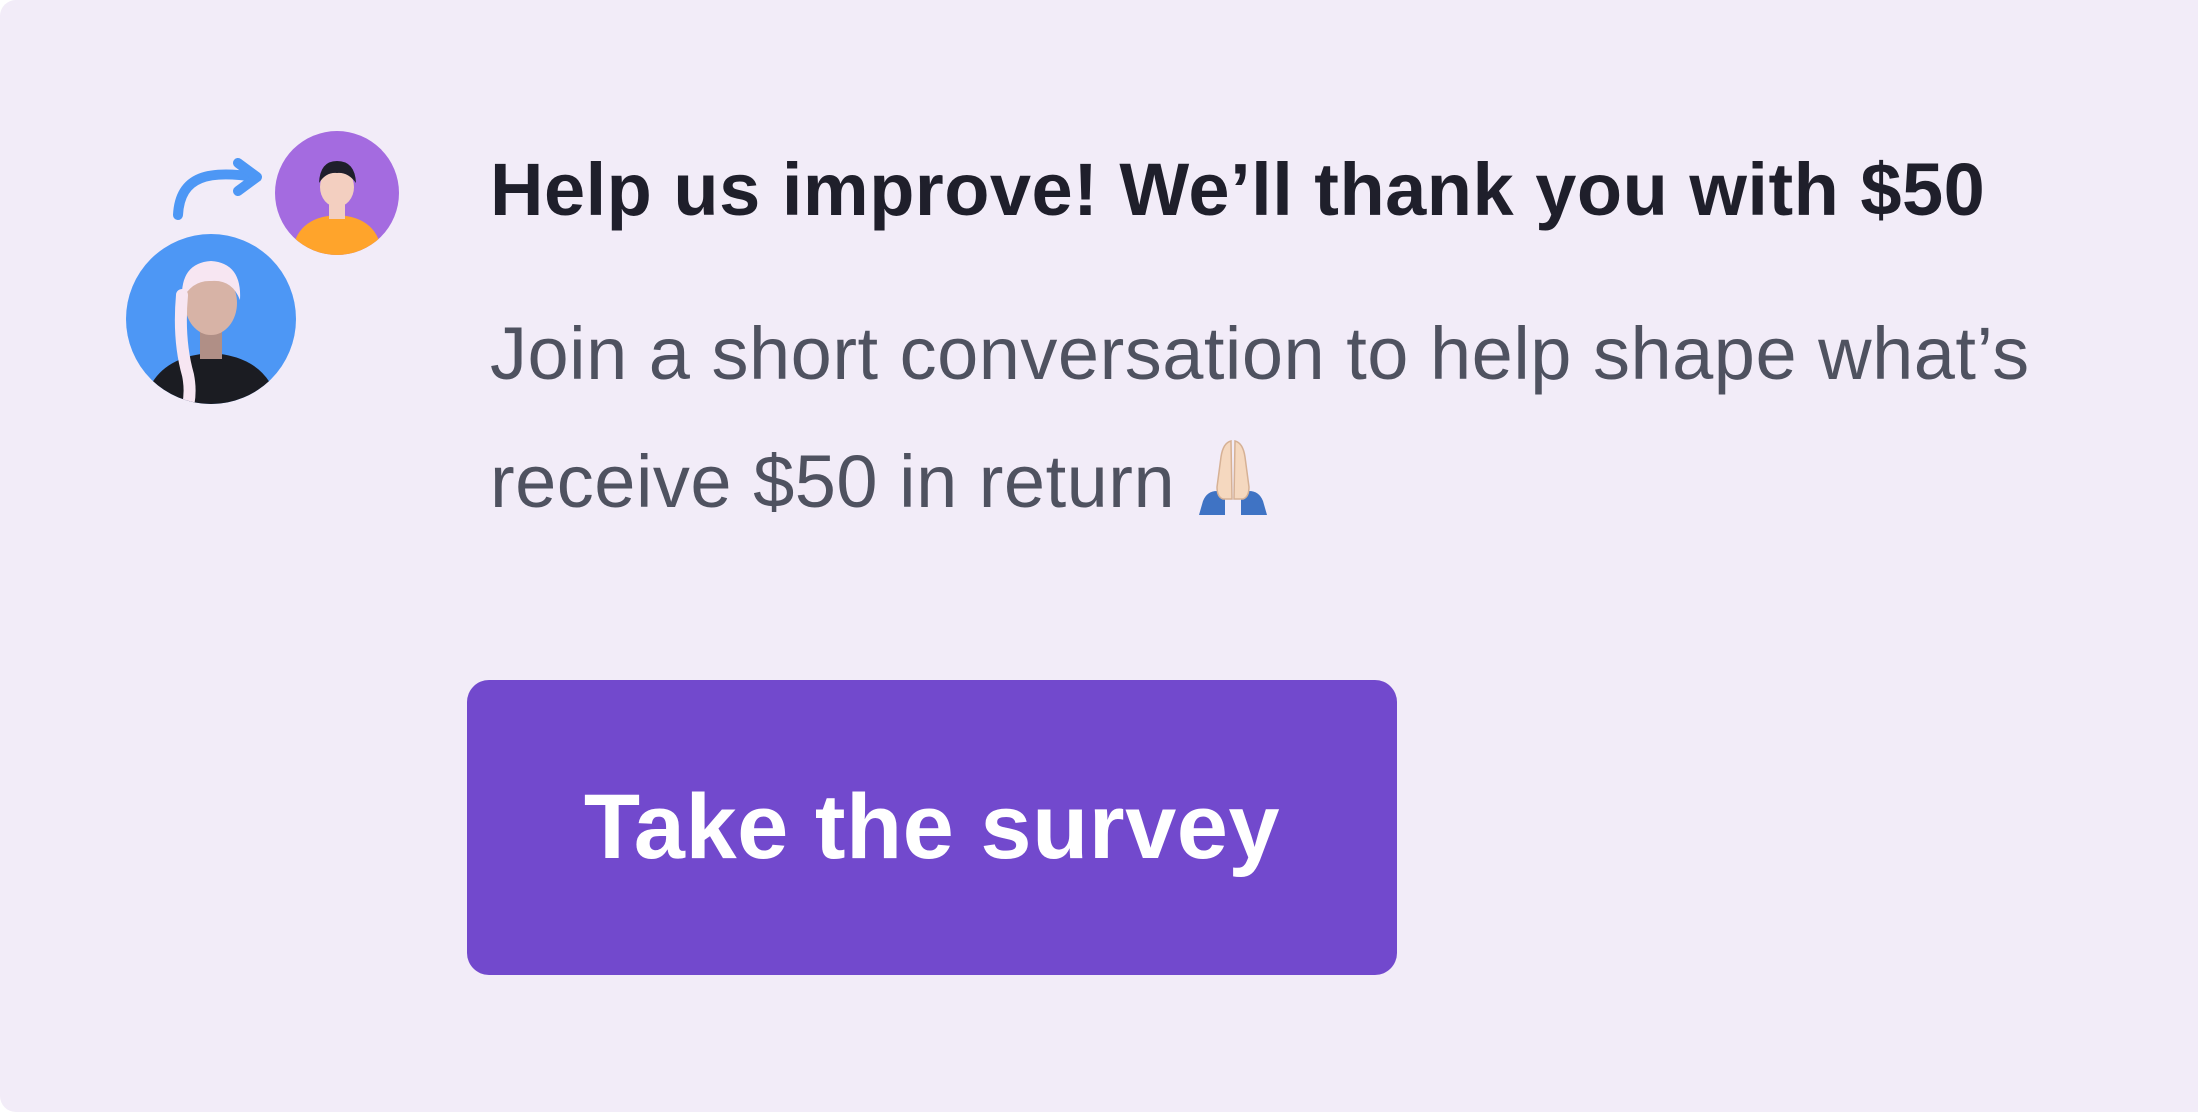 The image size is (2198, 1112). I want to click on man-avatar, so click(337, 193).